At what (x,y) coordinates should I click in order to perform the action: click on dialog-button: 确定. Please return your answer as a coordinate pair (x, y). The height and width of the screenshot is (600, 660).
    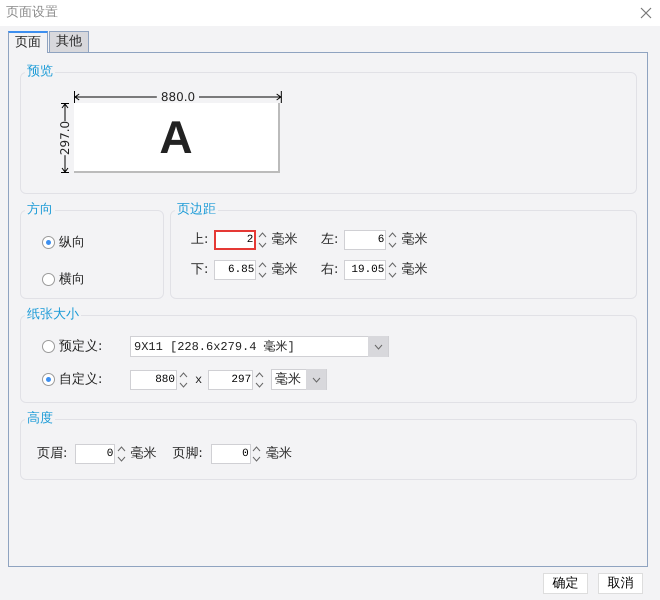
    Looking at the image, I should click on (565, 583).